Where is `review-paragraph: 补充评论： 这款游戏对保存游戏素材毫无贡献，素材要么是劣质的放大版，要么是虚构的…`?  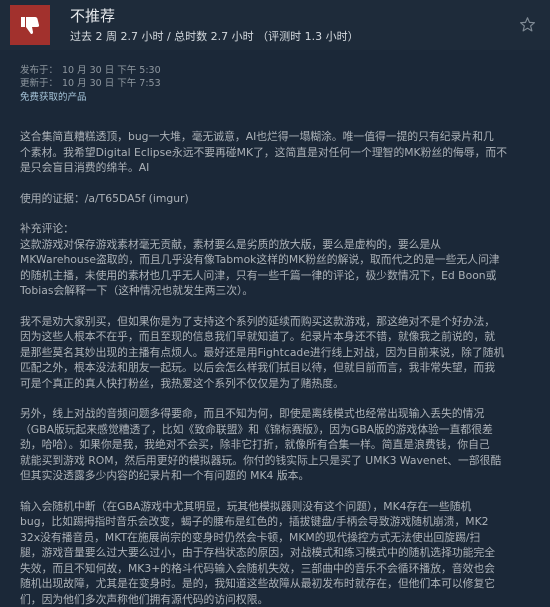
review-paragraph: 补充评论： 这款游戏对保存游戏素材毫无贡献，素材要么是劣质的放大版，要么是虚构的… is located at coordinates (275, 260).